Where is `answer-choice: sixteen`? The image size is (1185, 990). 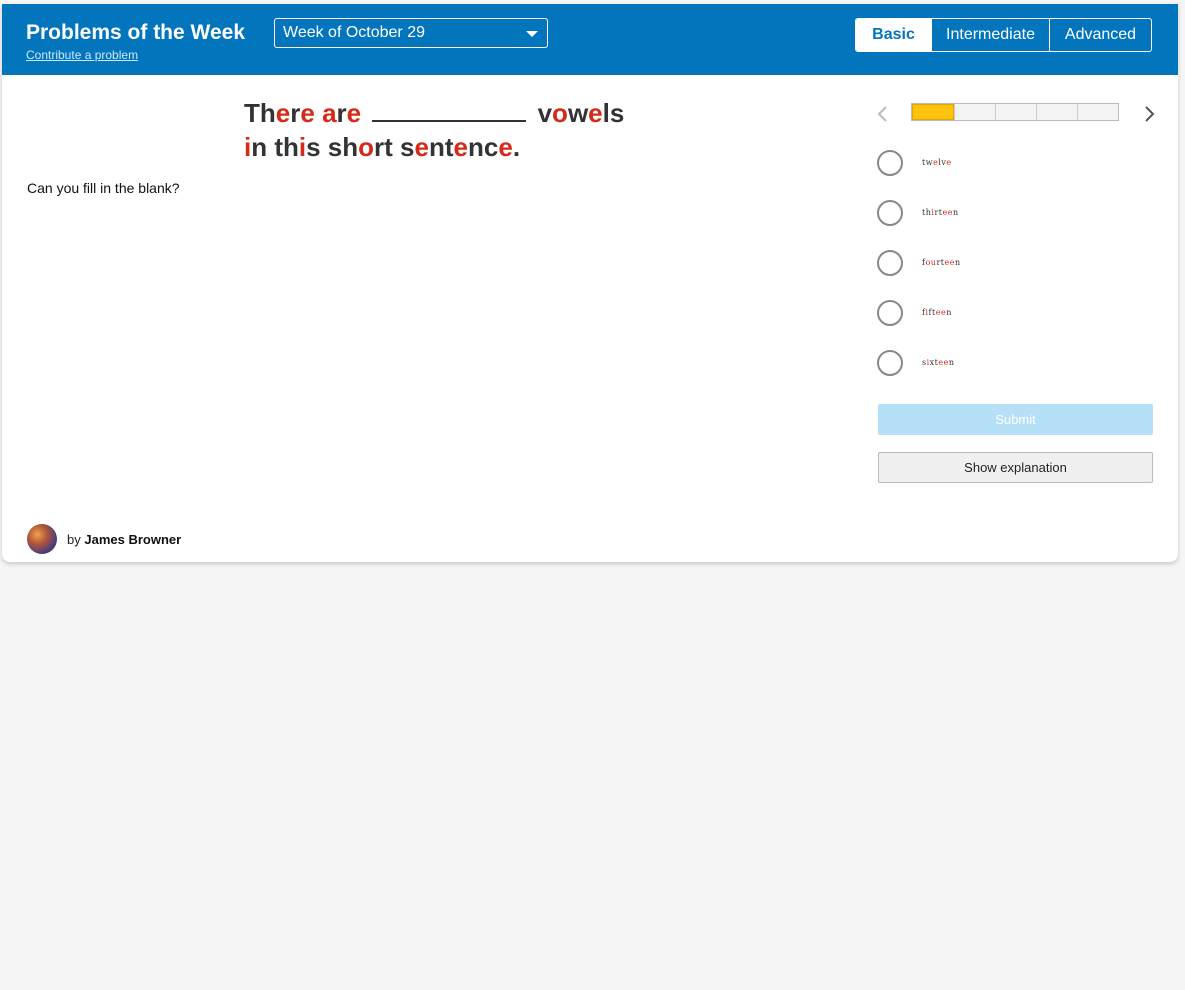
answer-choice: sixteen is located at coordinates (1002, 365).